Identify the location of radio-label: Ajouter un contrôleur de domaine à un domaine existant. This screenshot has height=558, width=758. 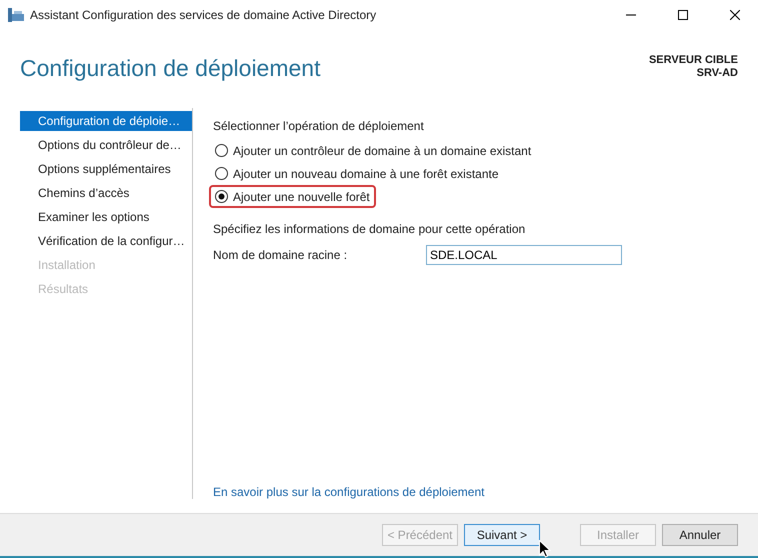
(382, 151).